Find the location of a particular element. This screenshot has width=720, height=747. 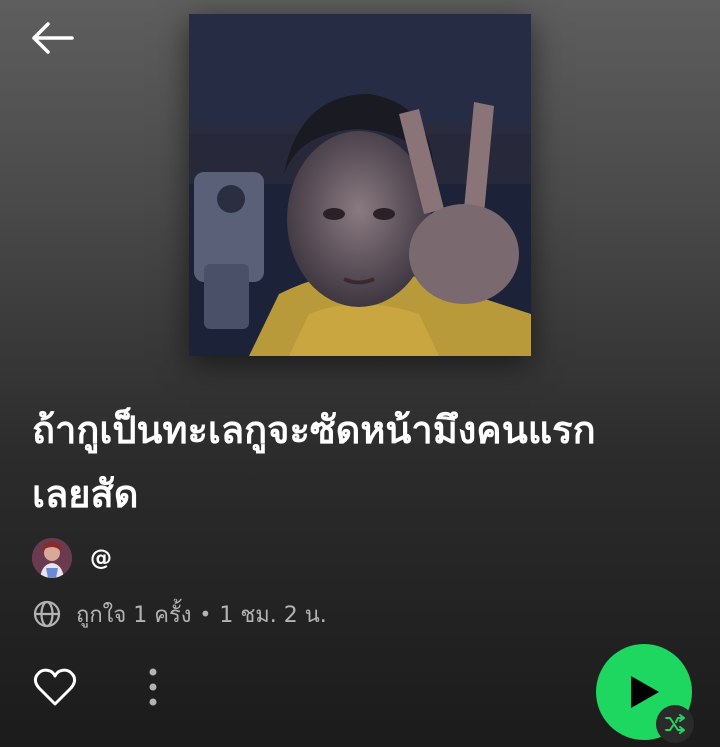

owner-name: @ is located at coordinates (101, 558).